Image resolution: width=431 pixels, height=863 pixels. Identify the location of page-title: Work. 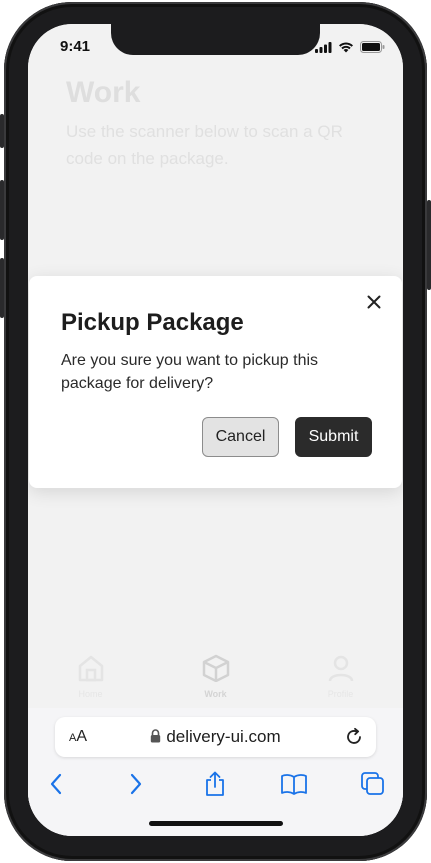
(103, 92).